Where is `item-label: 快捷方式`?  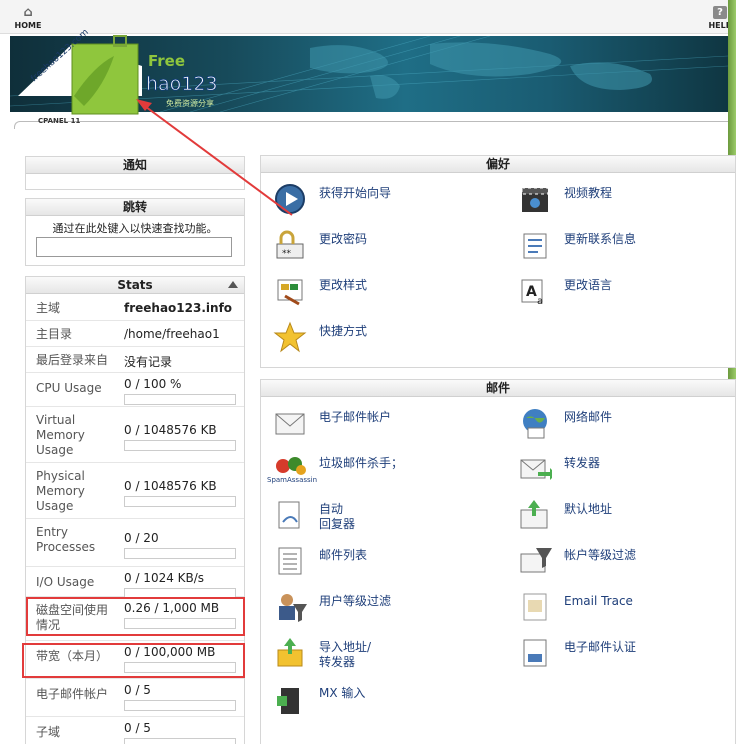 item-label: 快捷方式 is located at coordinates (343, 331).